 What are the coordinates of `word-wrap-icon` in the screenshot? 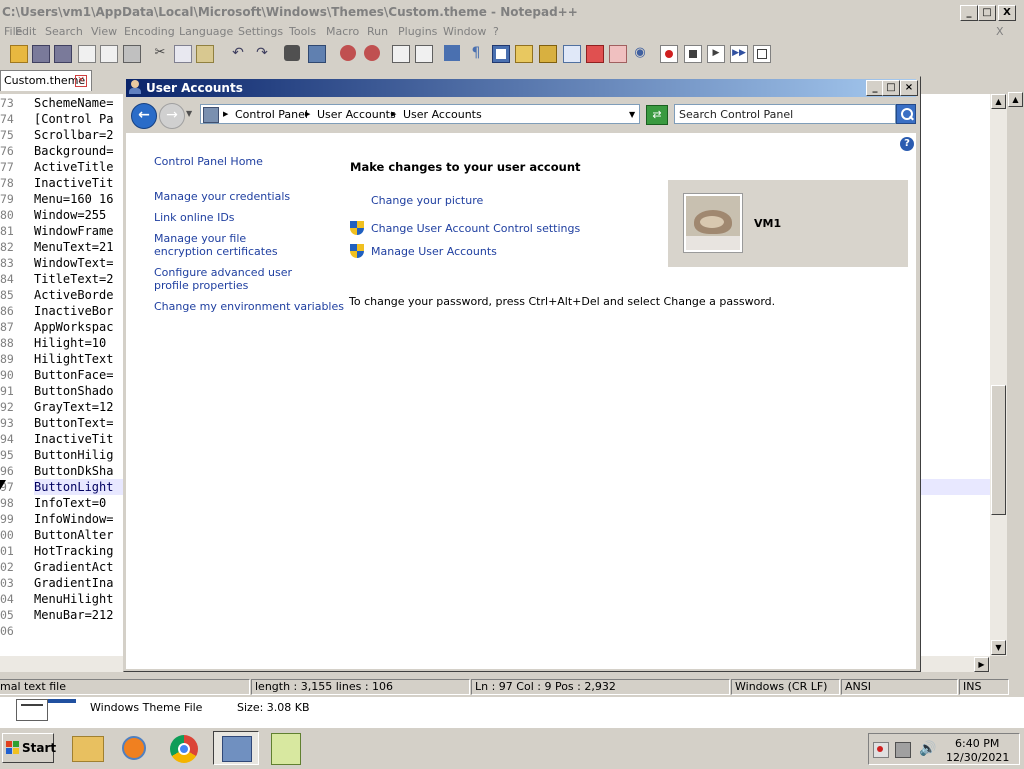 It's located at (452, 53).